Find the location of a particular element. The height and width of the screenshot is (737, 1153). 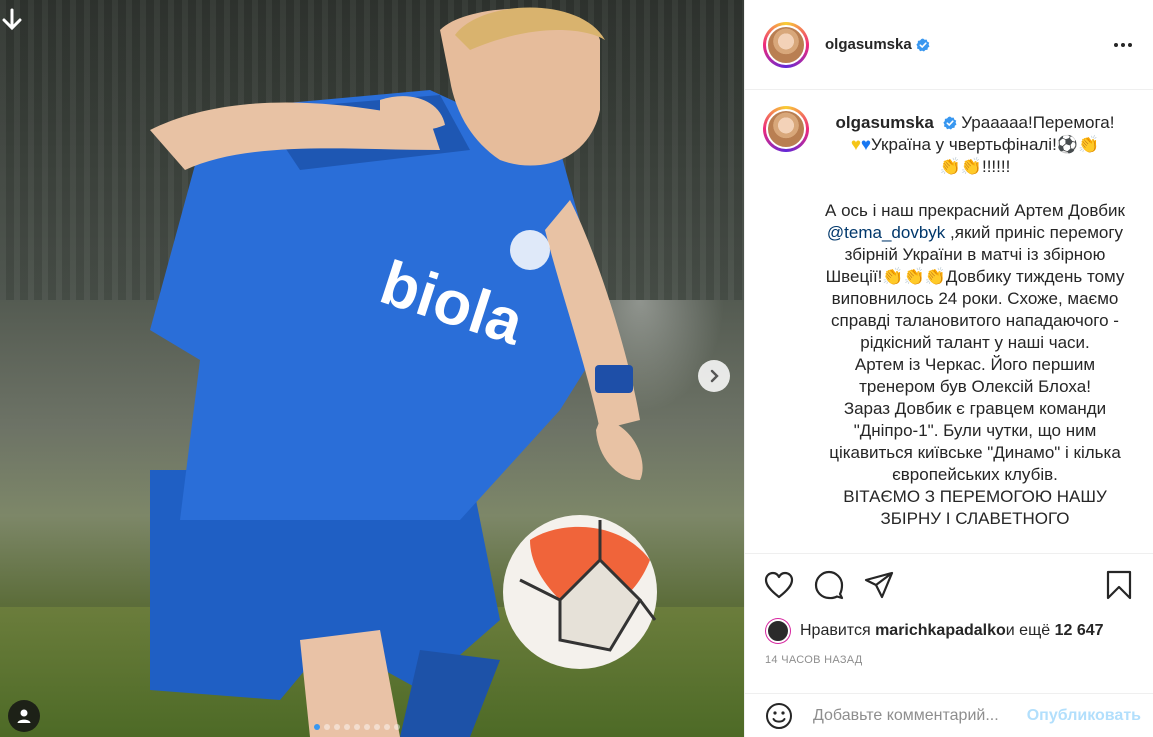

likes-prefix: Нравится is located at coordinates (835, 630).